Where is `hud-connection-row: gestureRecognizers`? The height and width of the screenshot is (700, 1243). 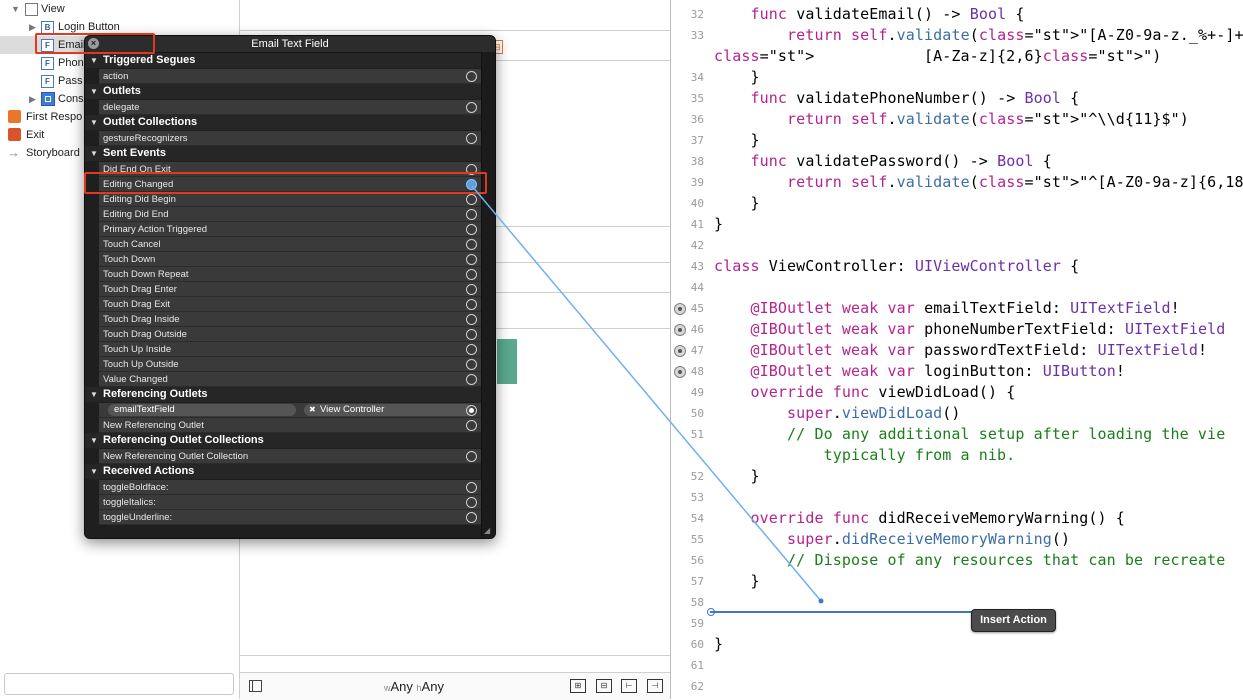 hud-connection-row: gestureRecognizers is located at coordinates (290, 138).